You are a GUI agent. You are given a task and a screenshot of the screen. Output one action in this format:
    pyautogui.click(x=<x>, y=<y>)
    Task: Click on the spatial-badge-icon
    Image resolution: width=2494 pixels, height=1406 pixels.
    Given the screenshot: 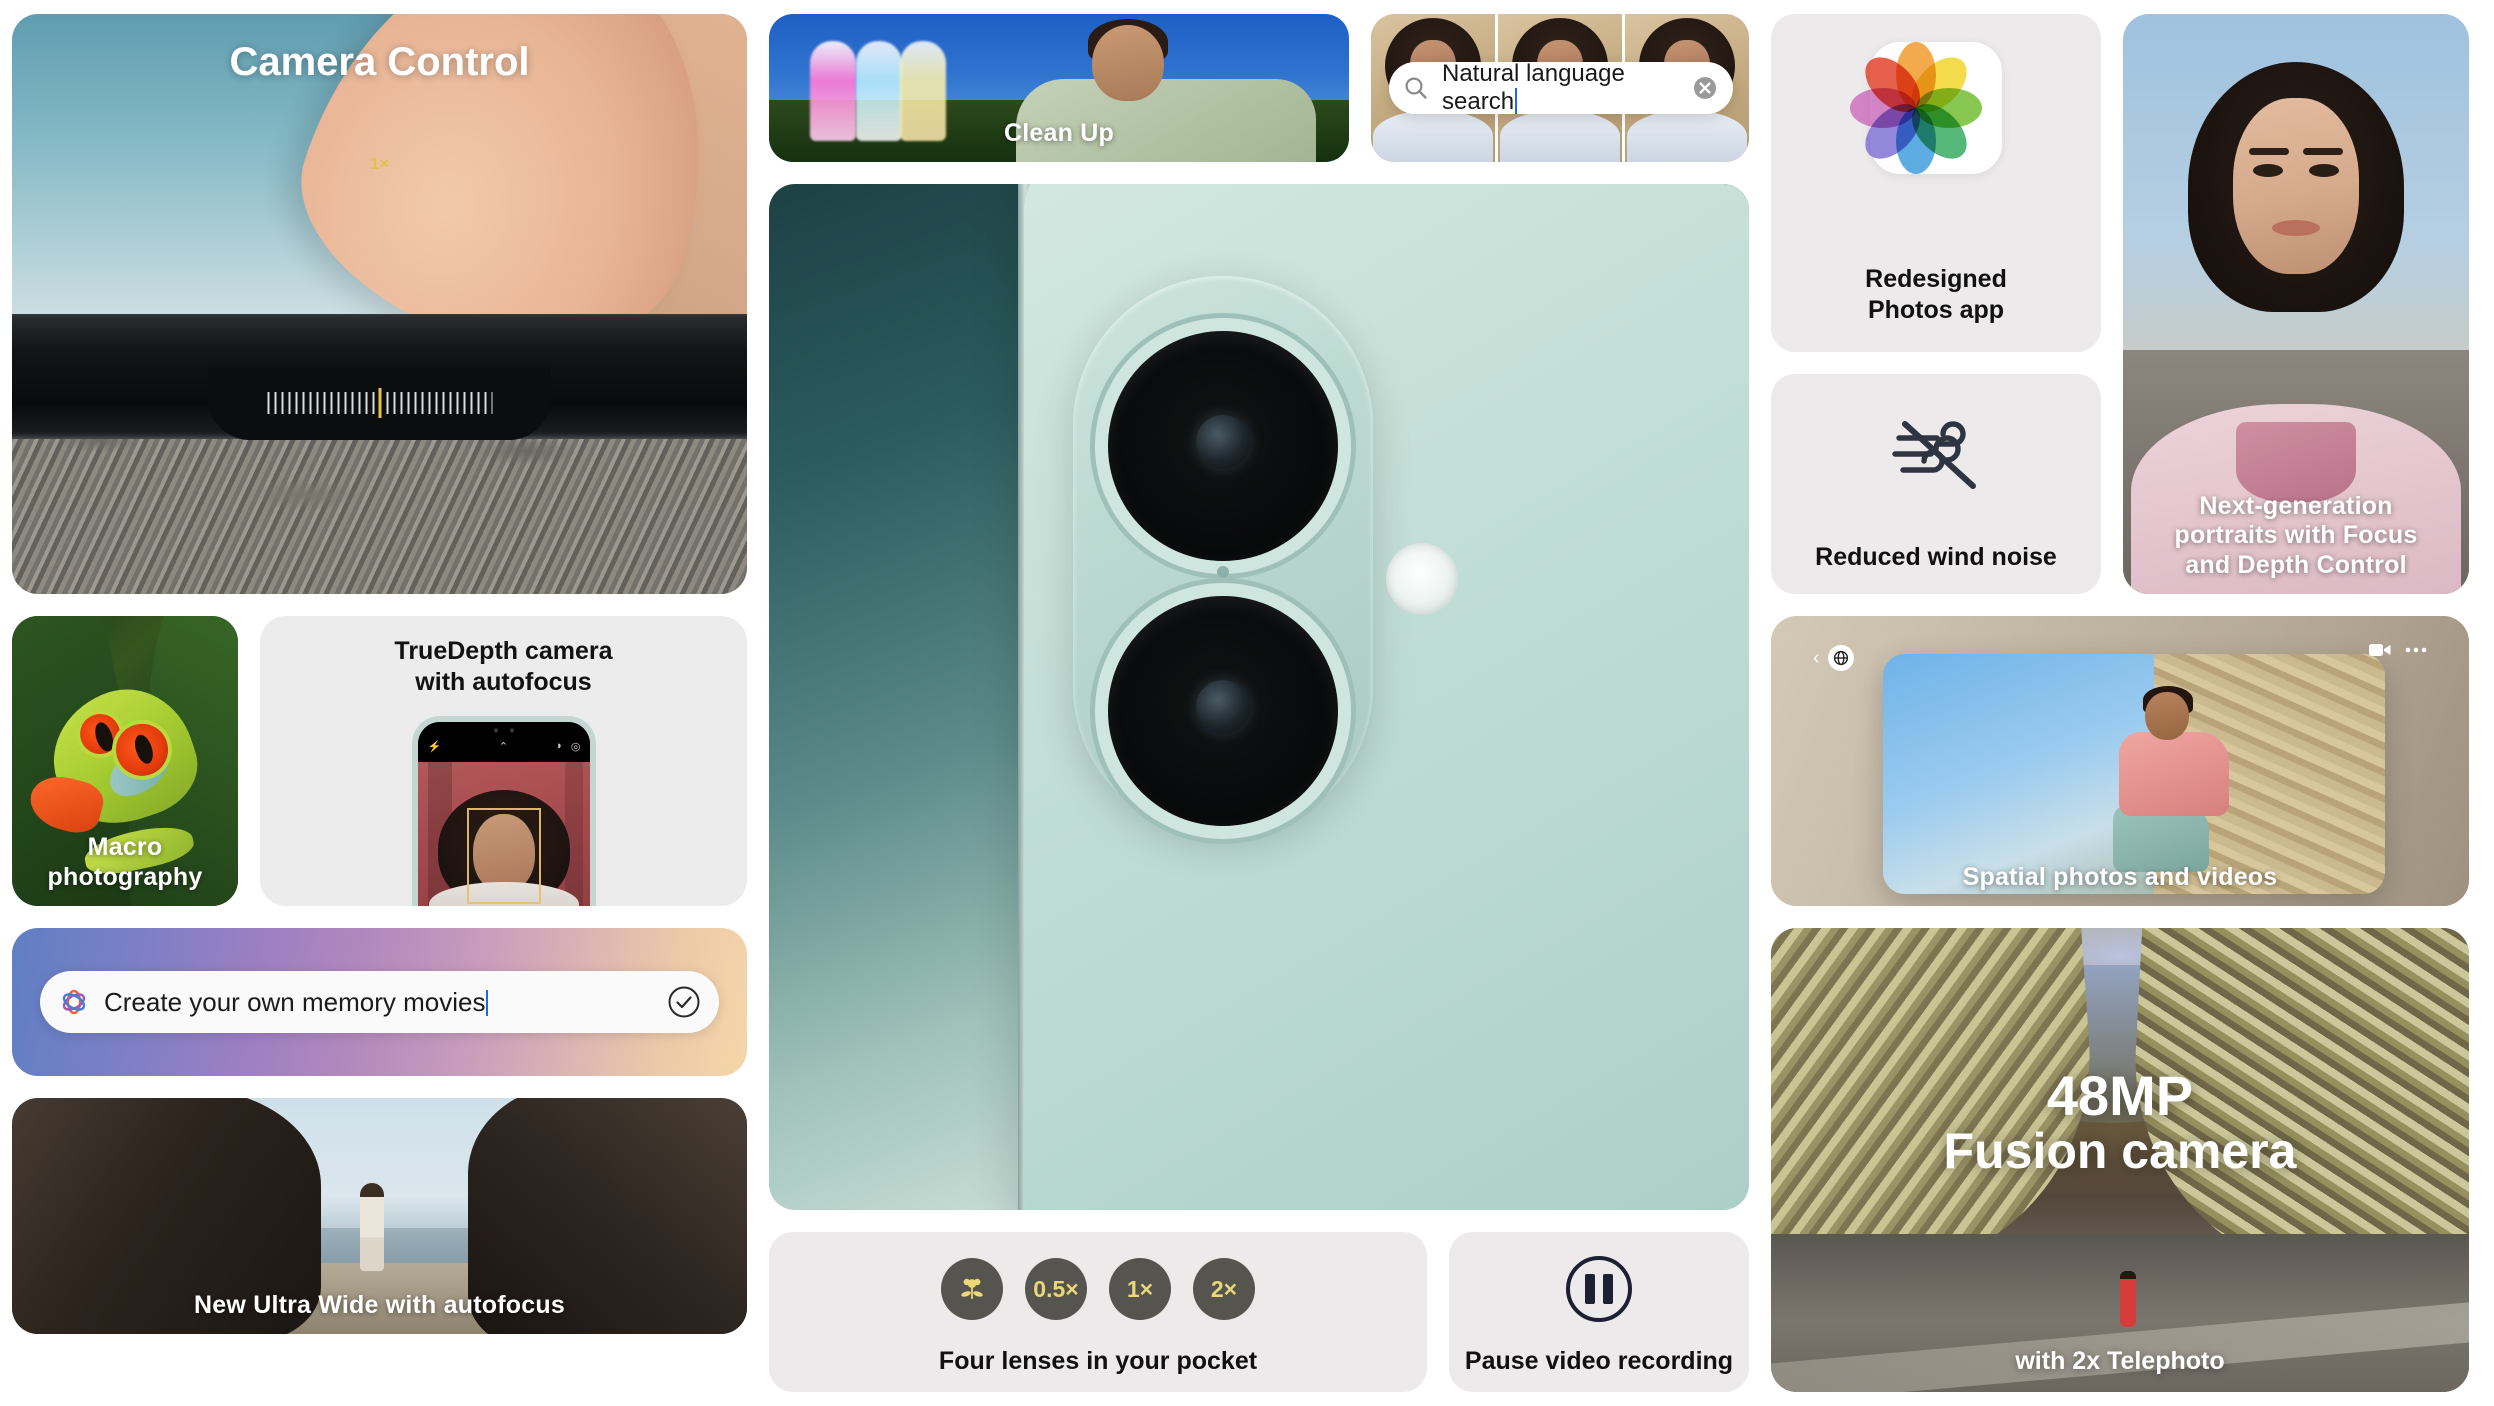 What is the action you would take?
    pyautogui.click(x=1840, y=658)
    